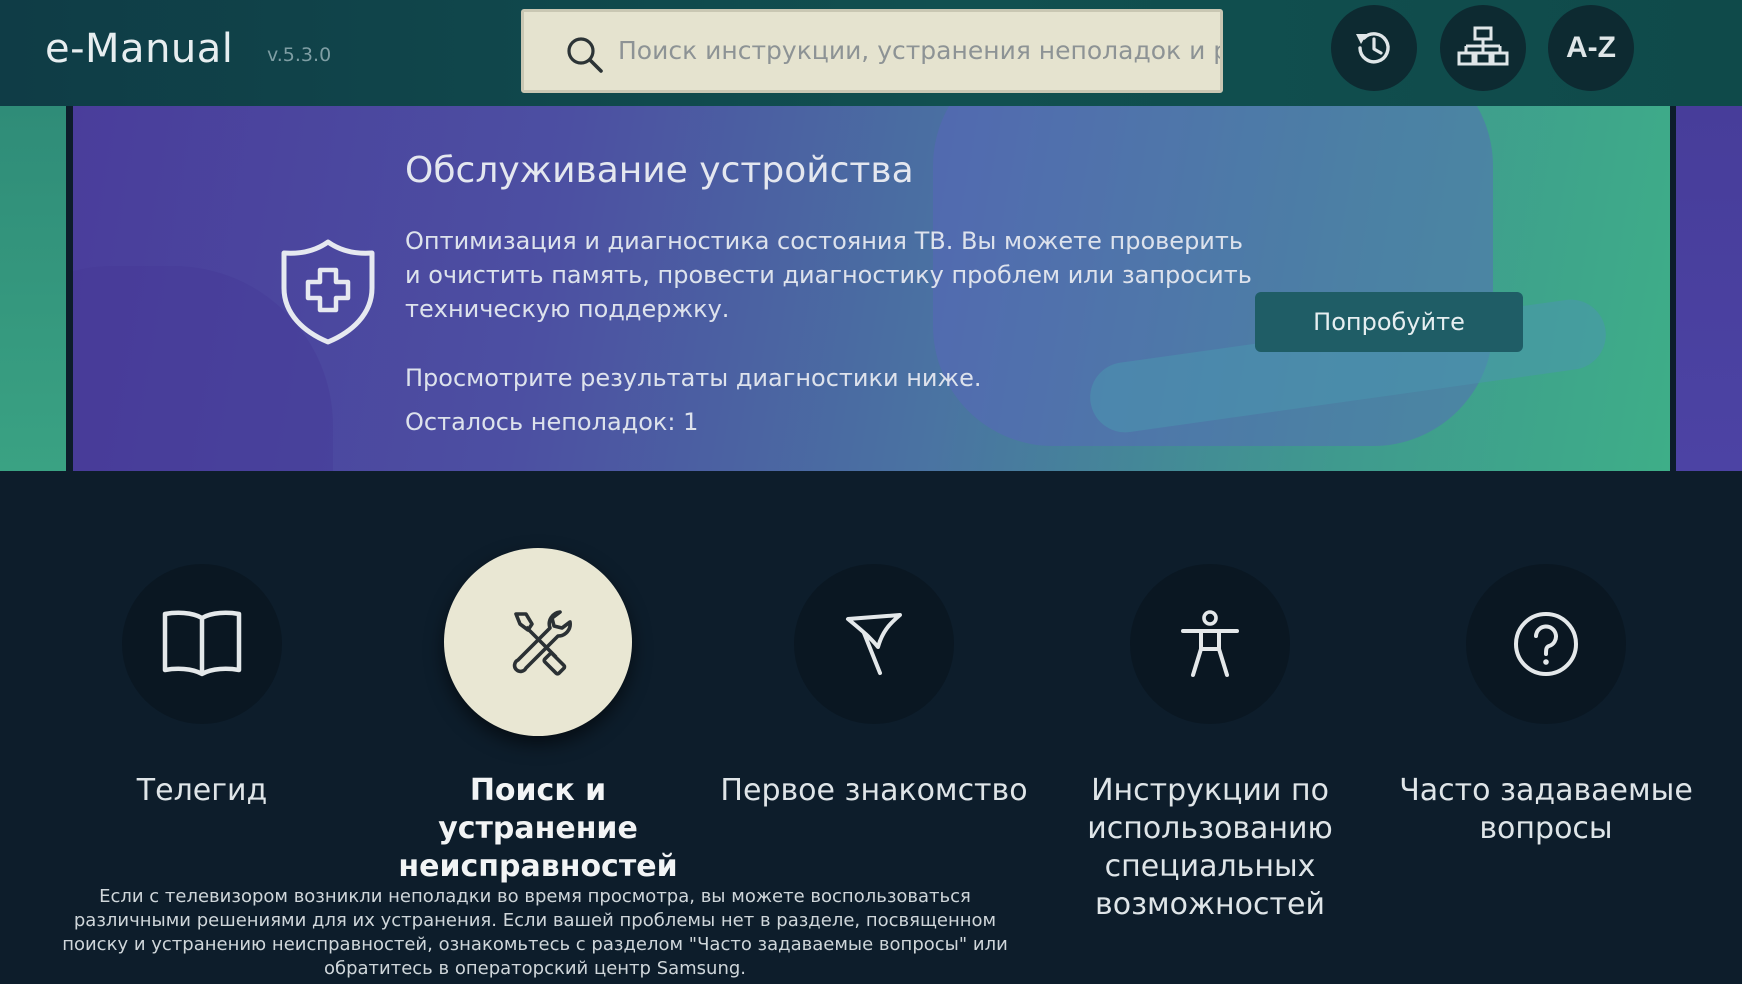 This screenshot has width=1742, height=984. I want to click on header-bar: e-Manual v.5.3.0 A-Z, so click(871, 53).